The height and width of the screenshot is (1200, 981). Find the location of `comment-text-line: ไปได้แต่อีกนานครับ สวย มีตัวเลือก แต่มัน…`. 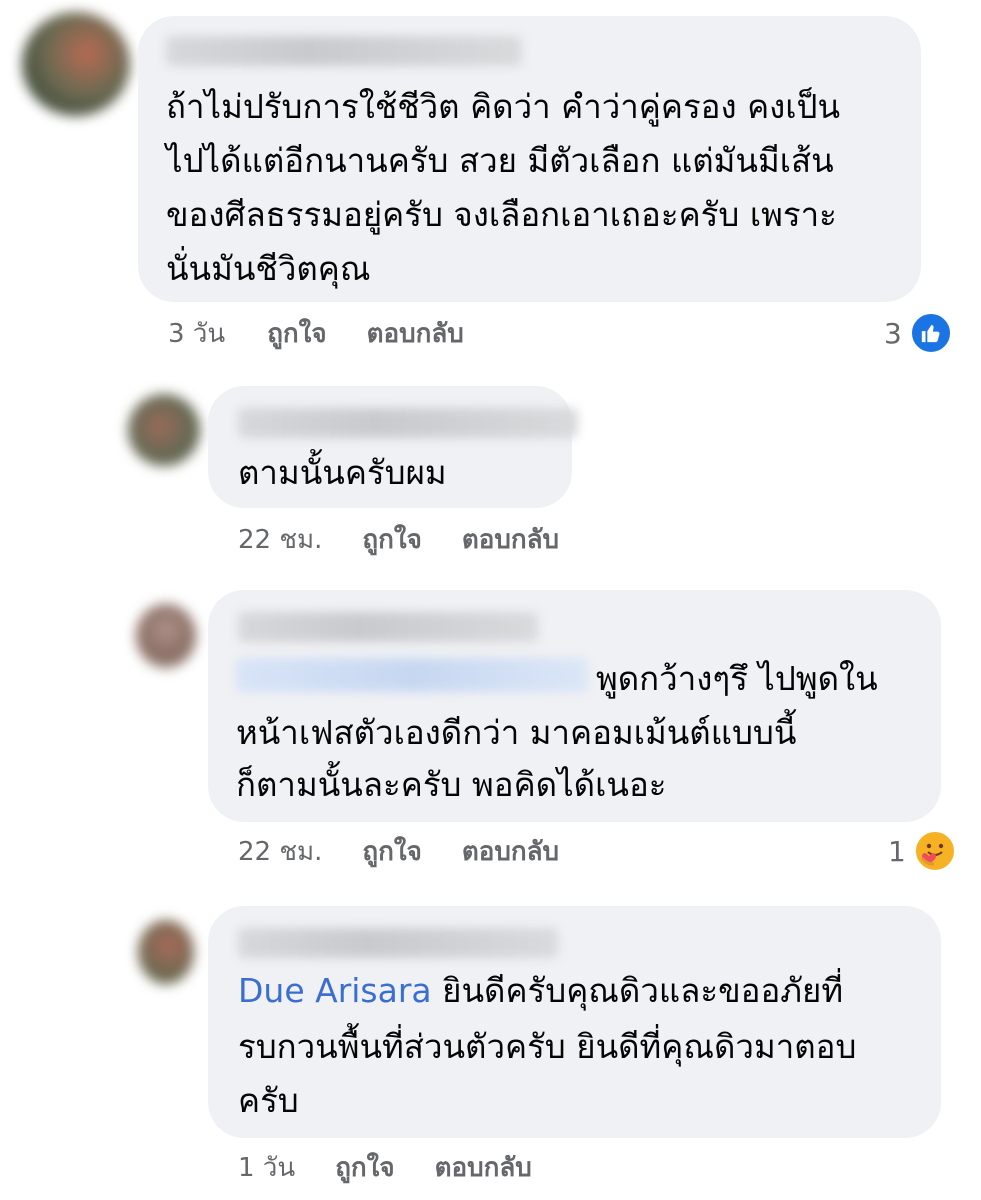

comment-text-line: ไปได้แต่อีกนานครับ สวย มีตัวเลือก แต่มัน… is located at coordinates (500, 160).